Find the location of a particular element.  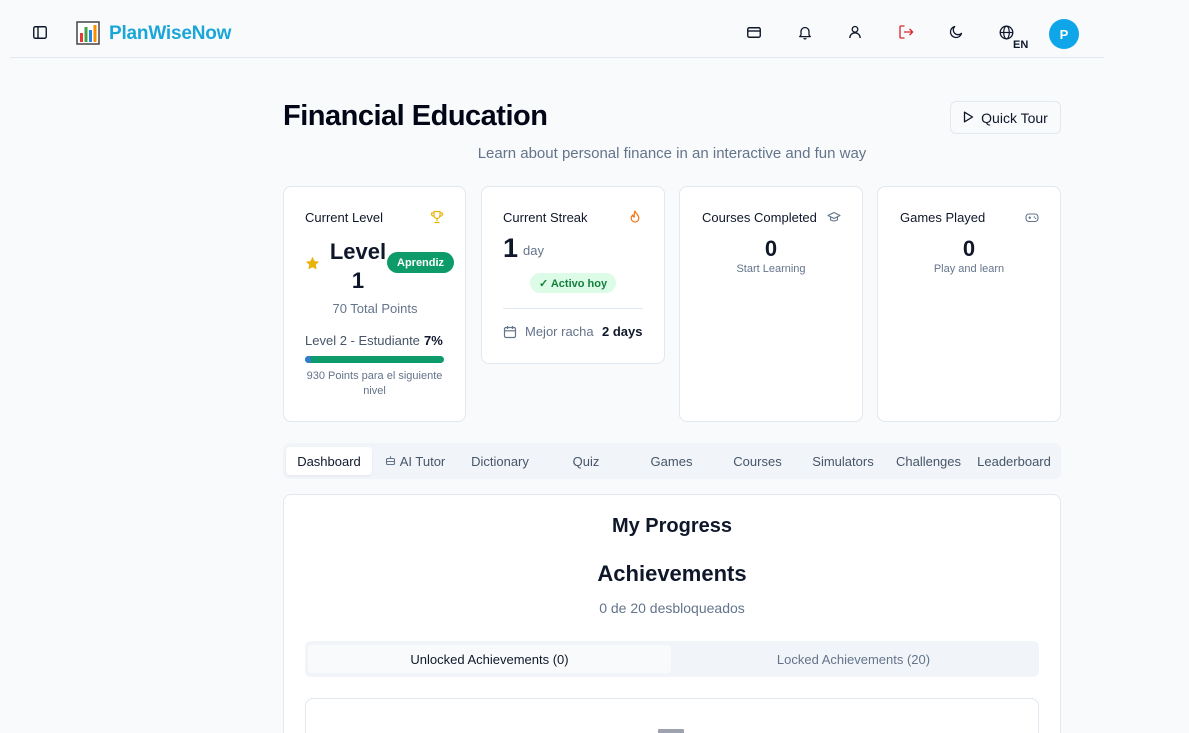

tab-ai-tutor: AI Tutor is located at coordinates (415, 461).